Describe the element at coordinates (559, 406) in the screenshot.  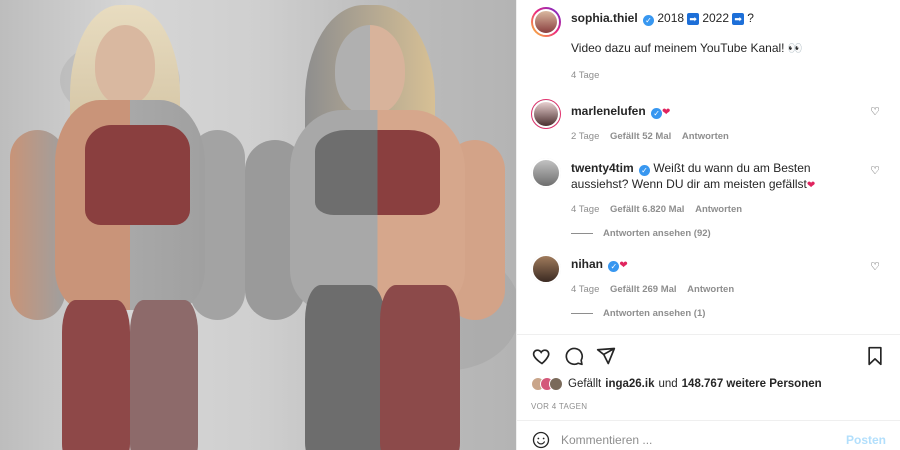
I see `post-timestamp: VOR 4 TAGEN` at that location.